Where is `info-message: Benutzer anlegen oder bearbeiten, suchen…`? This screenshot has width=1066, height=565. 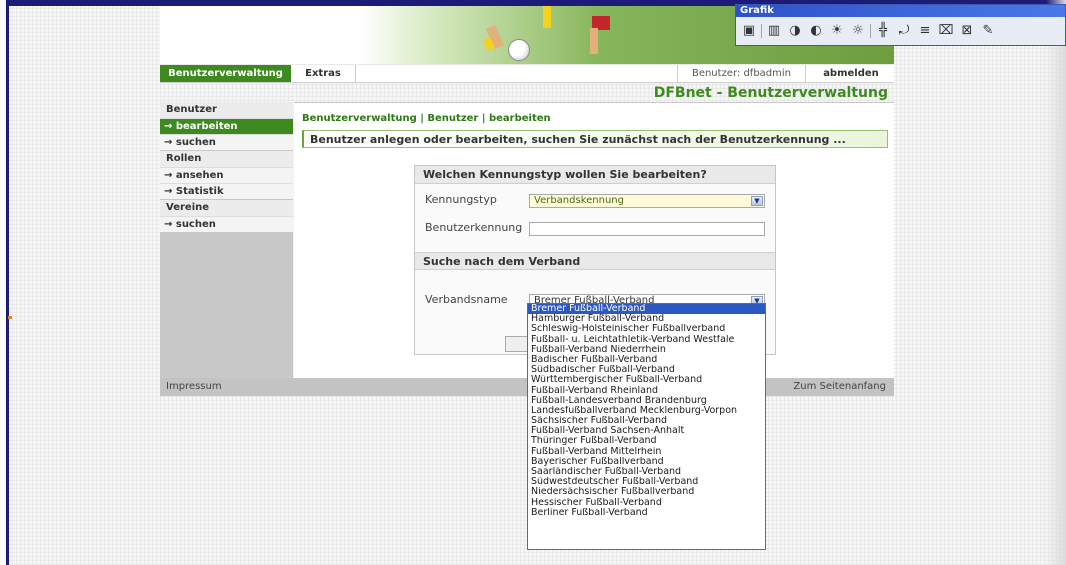
info-message: Benutzer anlegen oder bearbeiten, suchen… is located at coordinates (595, 139).